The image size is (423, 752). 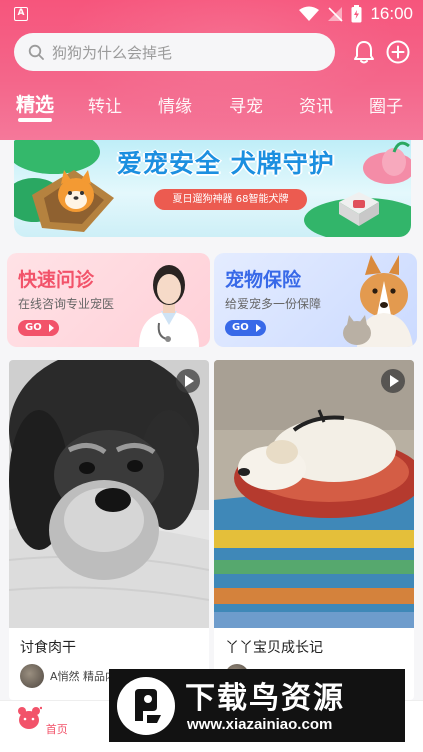 I want to click on search-icon, so click(x=36, y=52).